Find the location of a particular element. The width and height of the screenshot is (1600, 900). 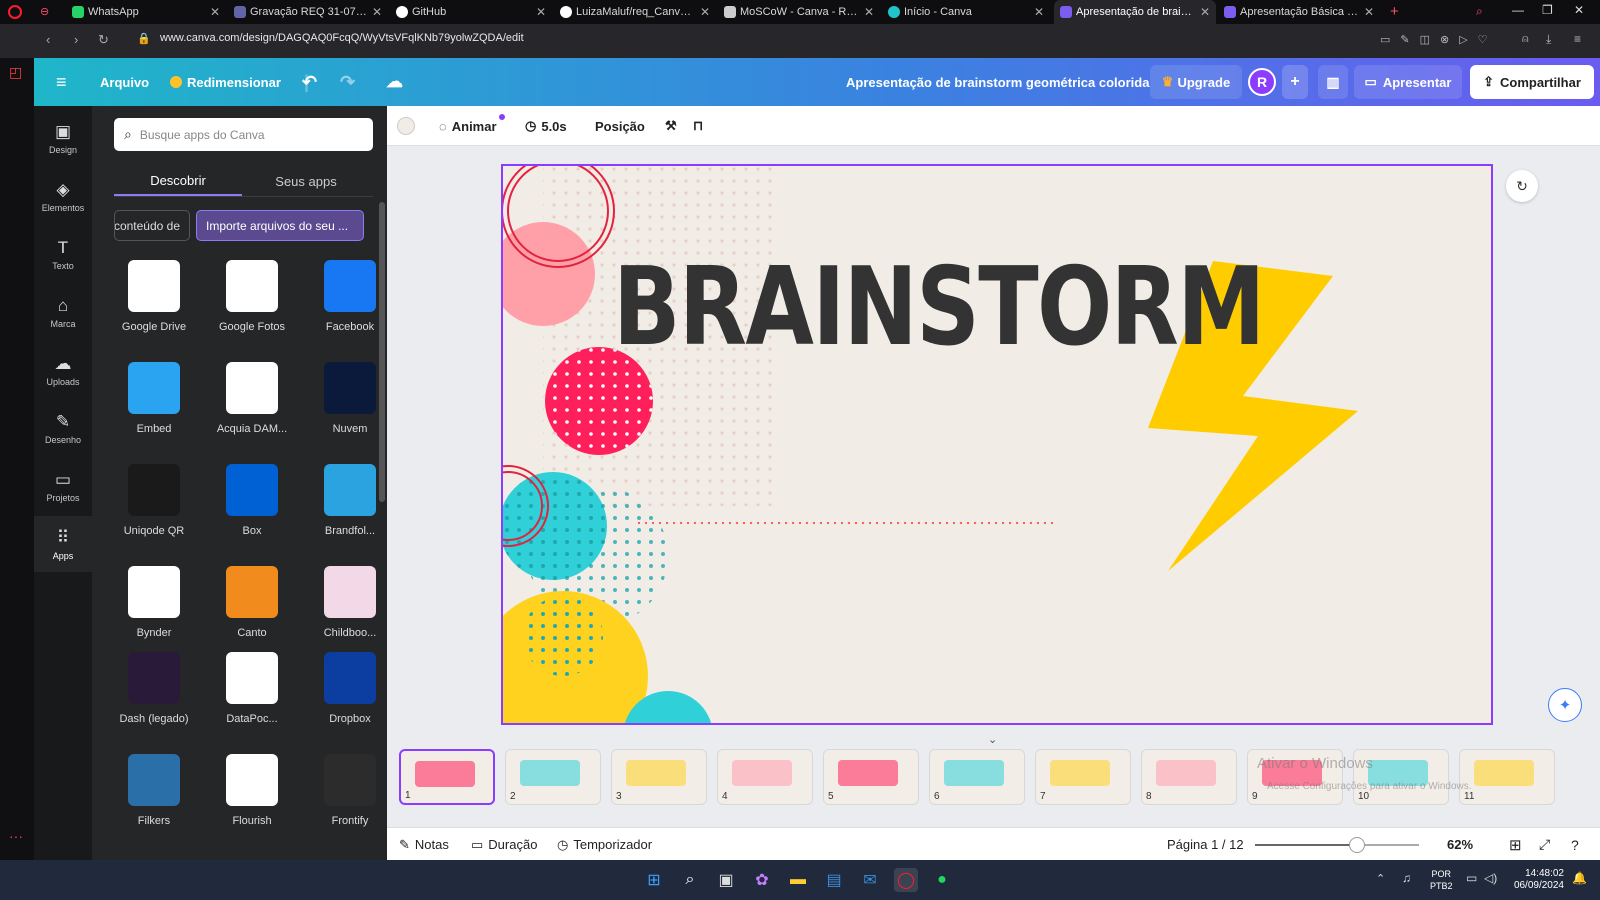

reload-icon: ↻ is located at coordinates (103, 40).